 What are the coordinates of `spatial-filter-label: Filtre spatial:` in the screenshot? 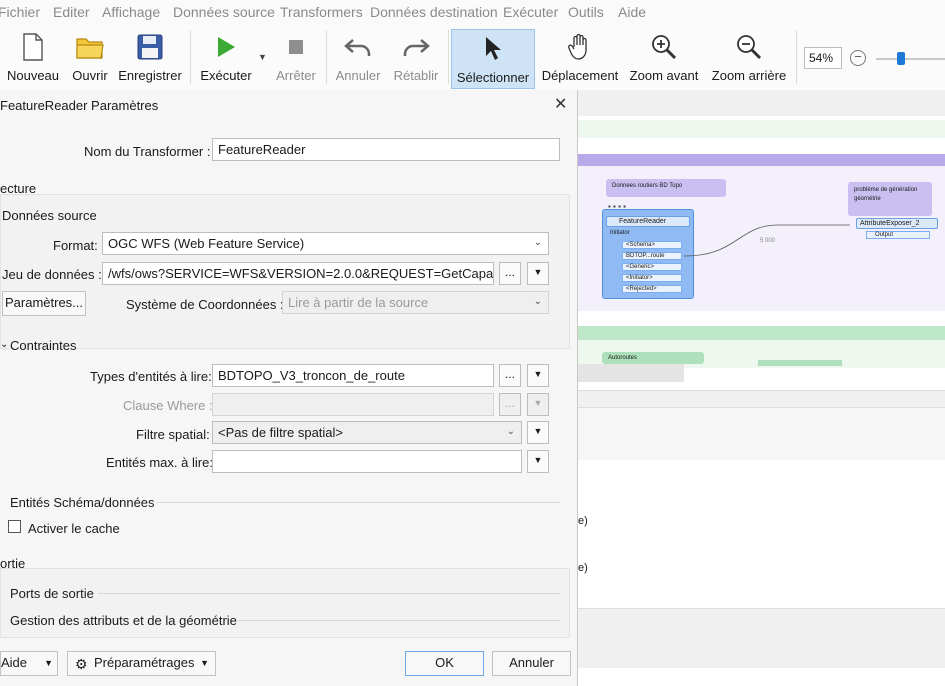 It's located at (173, 434).